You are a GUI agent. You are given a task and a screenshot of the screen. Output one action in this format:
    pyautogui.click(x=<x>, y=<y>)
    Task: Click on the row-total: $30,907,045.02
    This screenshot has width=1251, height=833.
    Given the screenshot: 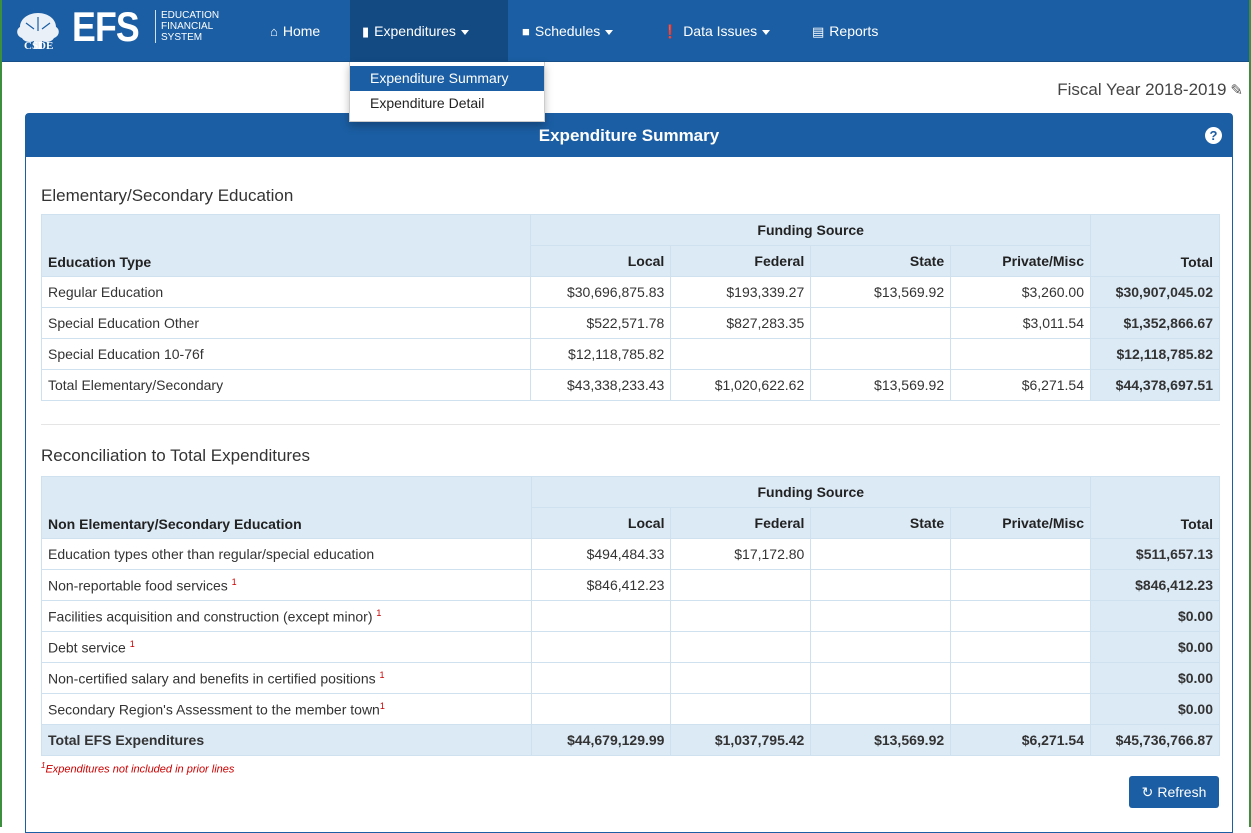 What is the action you would take?
    pyautogui.click(x=1155, y=292)
    